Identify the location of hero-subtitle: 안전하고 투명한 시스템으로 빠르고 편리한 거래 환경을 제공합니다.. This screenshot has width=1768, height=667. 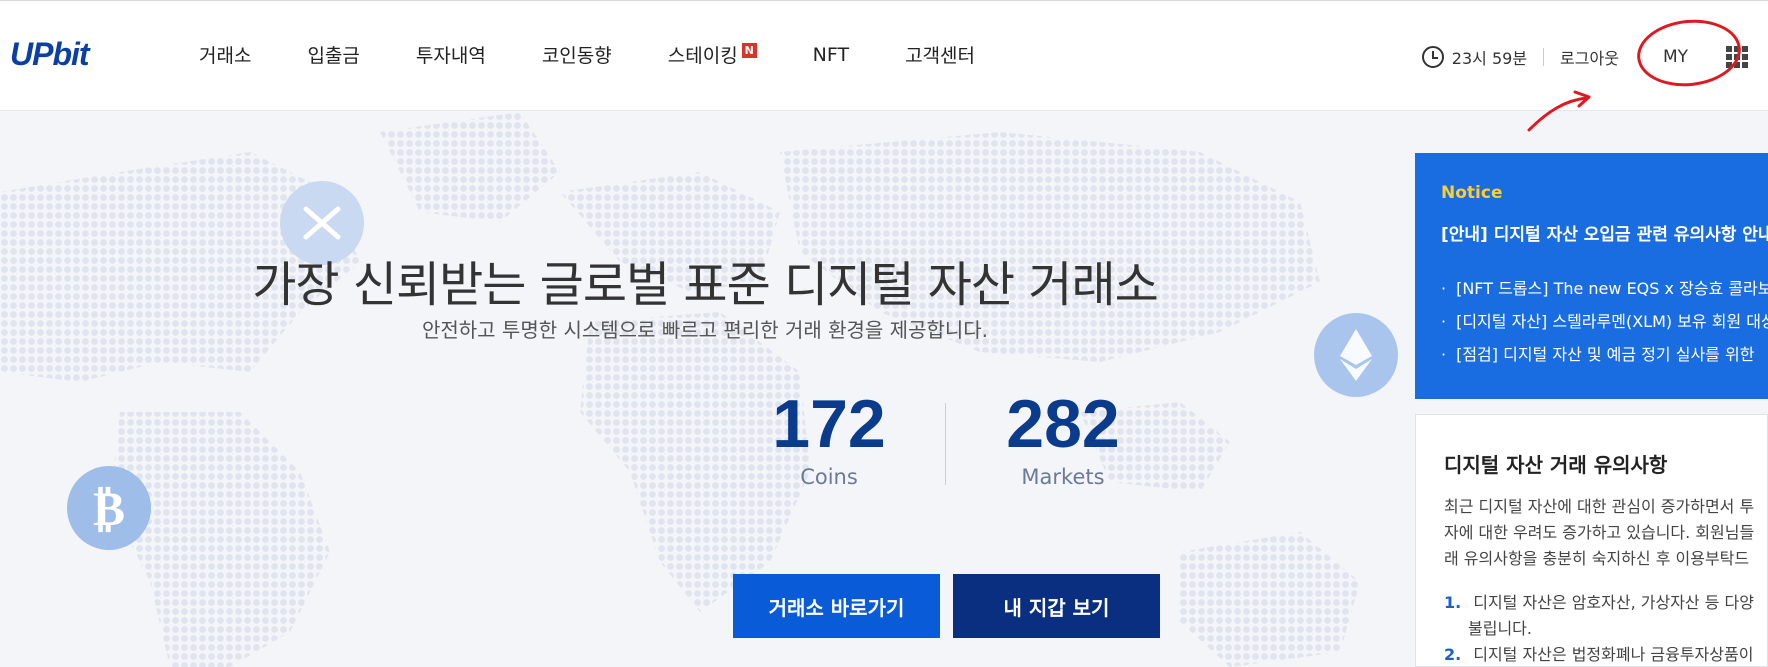
(705, 330).